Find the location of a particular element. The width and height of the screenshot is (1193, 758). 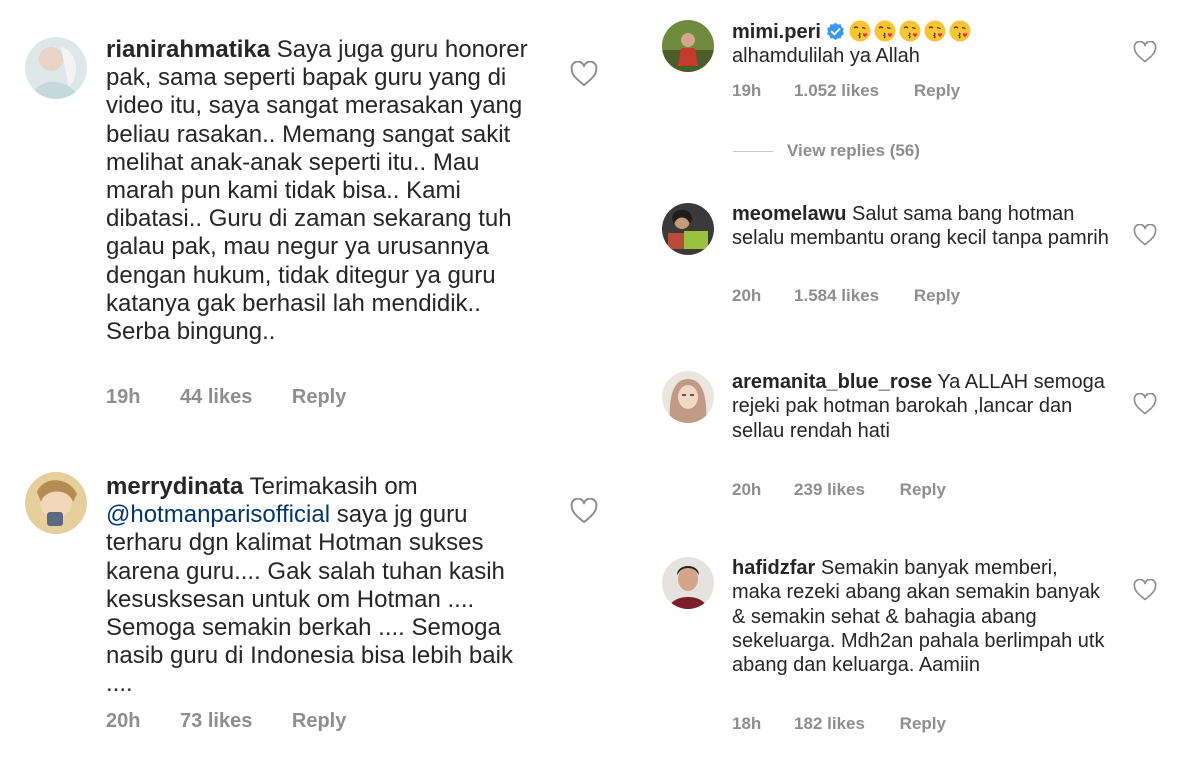

view-replies-label: View replies (56) is located at coordinates (853, 150).